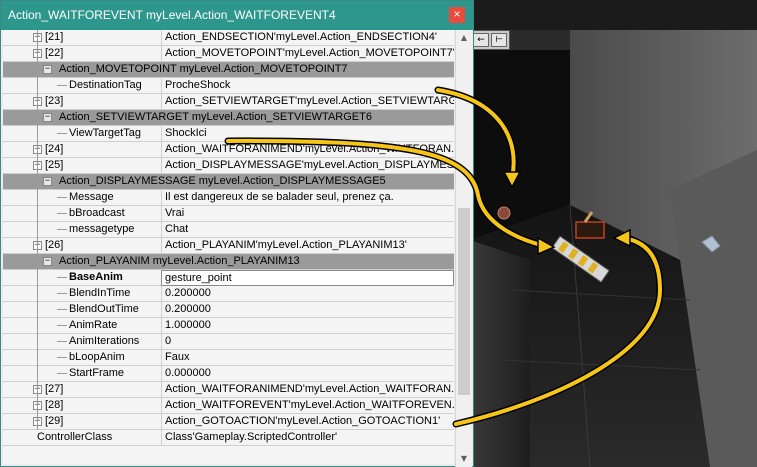 The width and height of the screenshot is (757, 467). I want to click on vertical-scrollbar: ▲ ▼, so click(463, 248).